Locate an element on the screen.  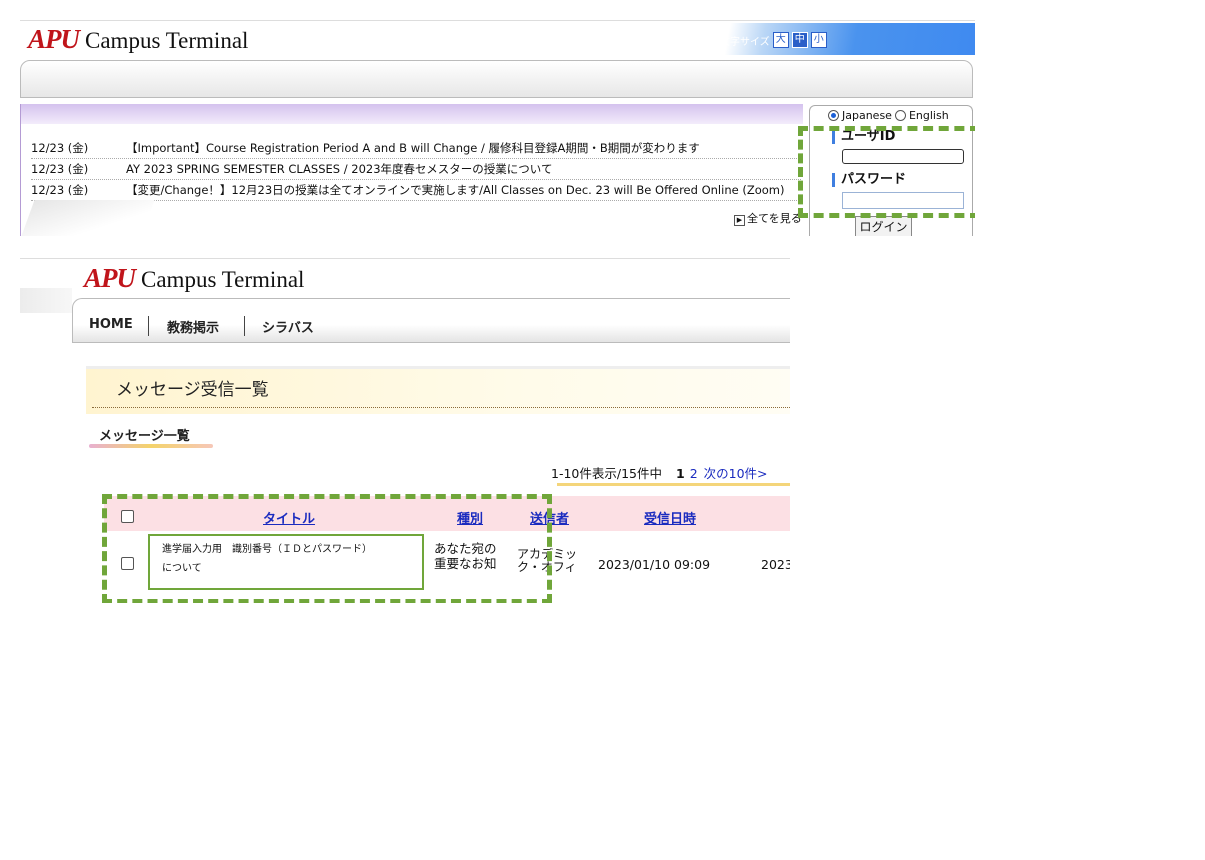
header-bar: APU Campus Terminal 文字サイズ 大 中 小 is located at coordinates (497, 38).